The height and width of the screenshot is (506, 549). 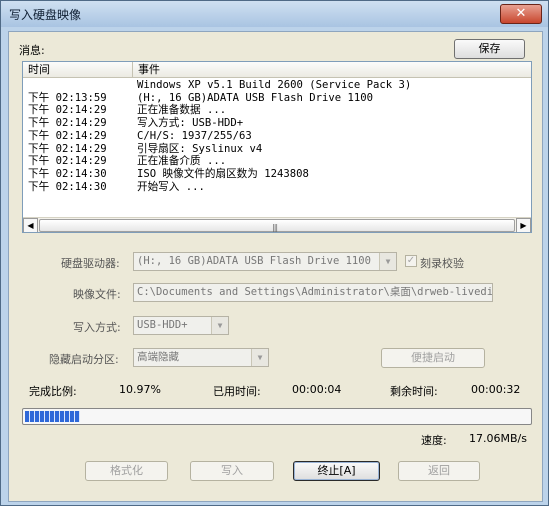 What do you see at coordinates (190, 123) in the screenshot?
I see `log-event: 写入方式: USB-HDD+` at bounding box center [190, 123].